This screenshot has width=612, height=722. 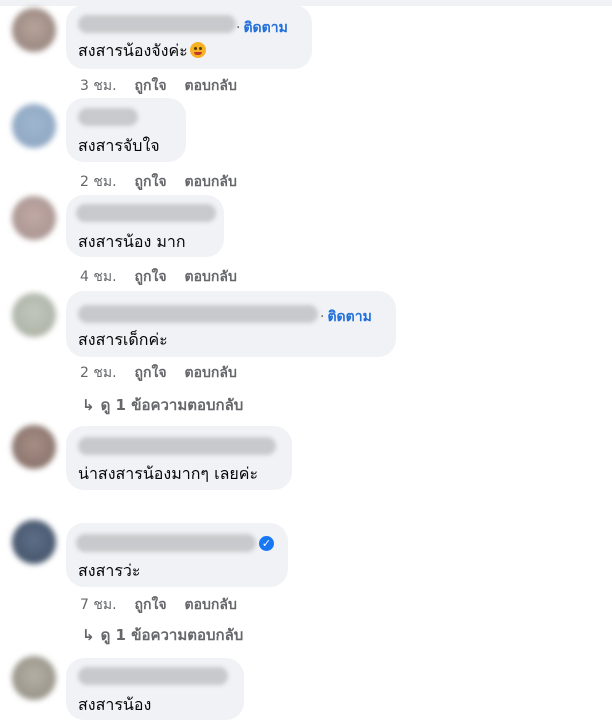 What do you see at coordinates (98, 605) in the screenshot?
I see `comment-time: 7 ชม.` at bounding box center [98, 605].